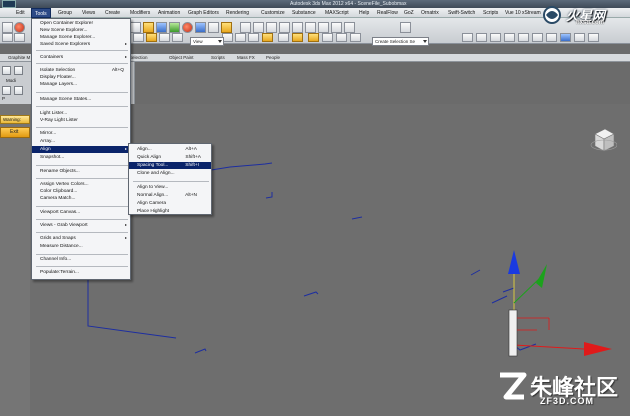 The height and width of the screenshot is (416, 630). I want to click on tools-menu-item: Containers, so click(81, 57).